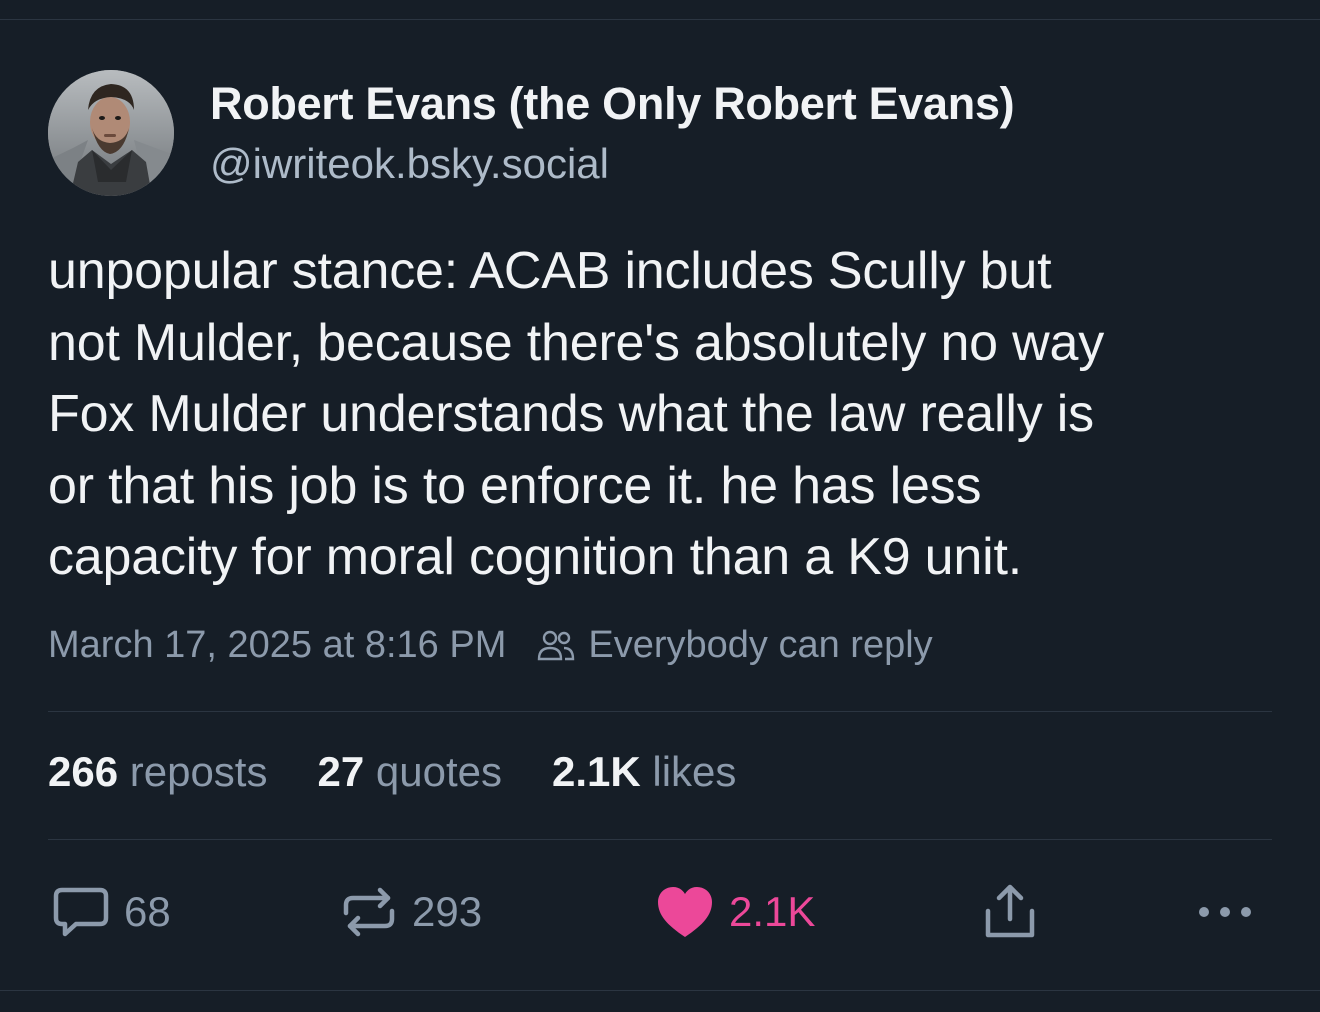 This screenshot has height=1012, width=1320. Describe the element at coordinates (447, 911) in the screenshot. I see `repost-count: 293` at that location.